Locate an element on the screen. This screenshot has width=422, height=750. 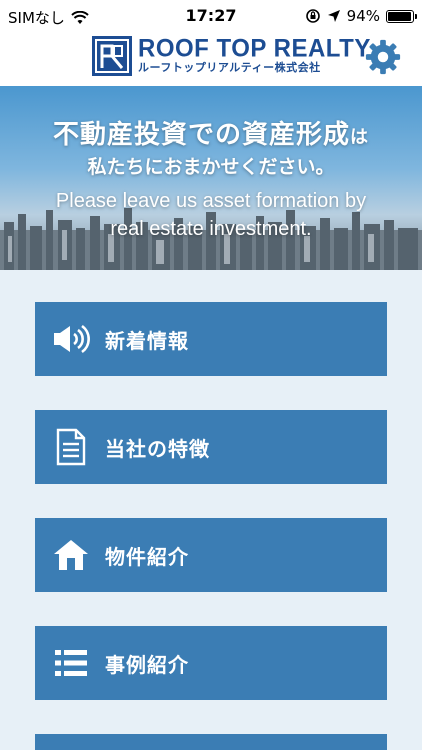
megaphone-icon is located at coordinates (71, 339).